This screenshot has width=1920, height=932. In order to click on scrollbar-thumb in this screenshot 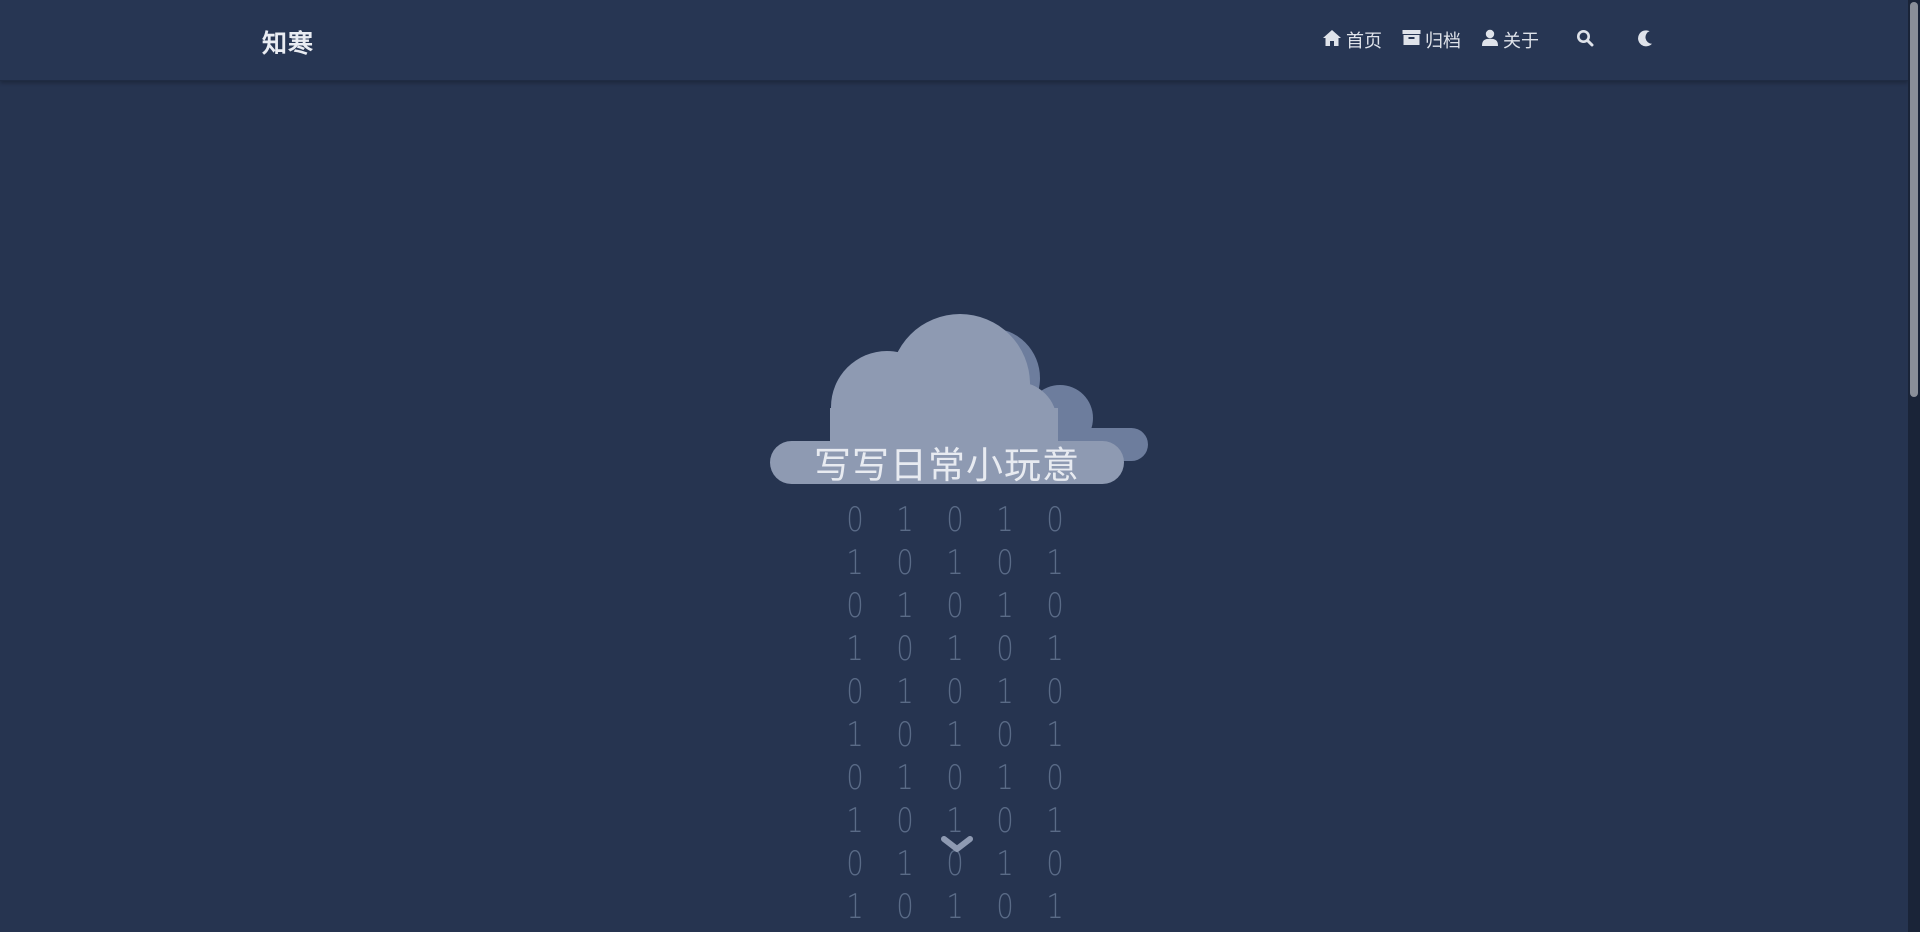, I will do `click(1914, 199)`.